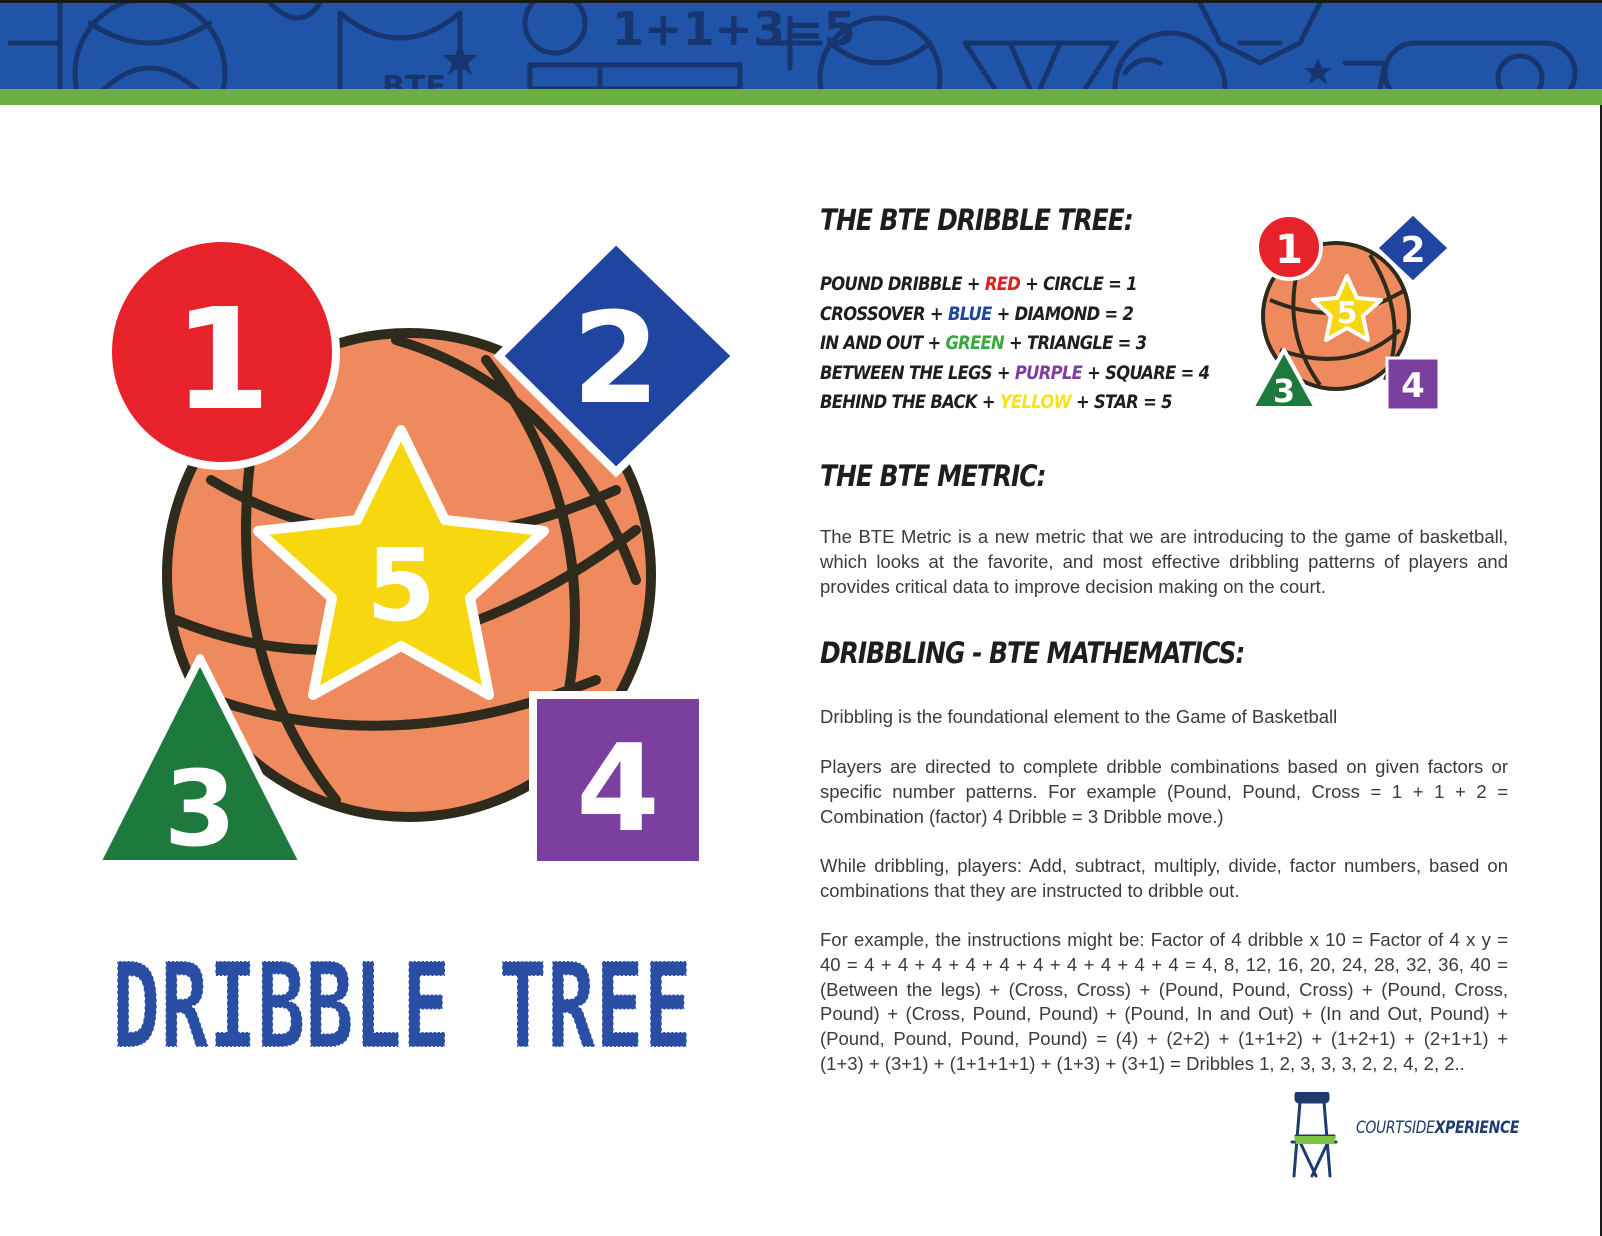 Image resolution: width=1602 pixels, height=1236 pixels. I want to click on dribble-tree-heading: THE BTE DRIBBLE TREE:, so click(977, 220).